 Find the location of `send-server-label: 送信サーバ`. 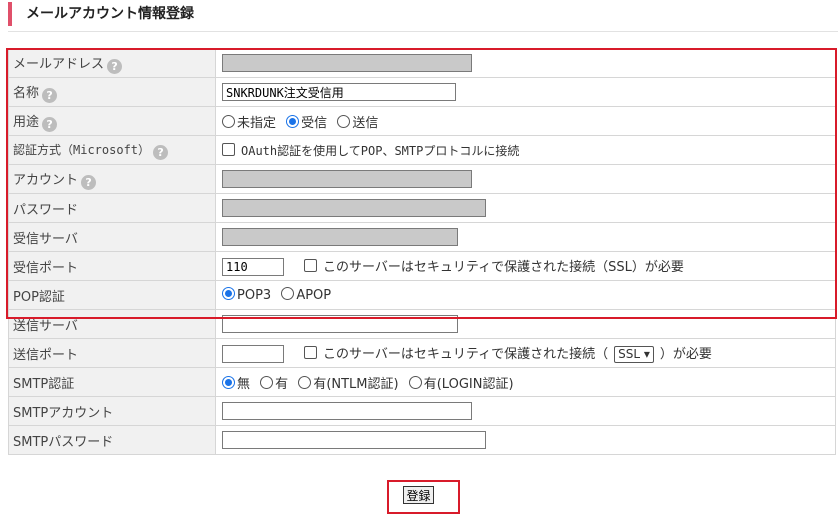

send-server-label: 送信サーバ is located at coordinates (45, 326).